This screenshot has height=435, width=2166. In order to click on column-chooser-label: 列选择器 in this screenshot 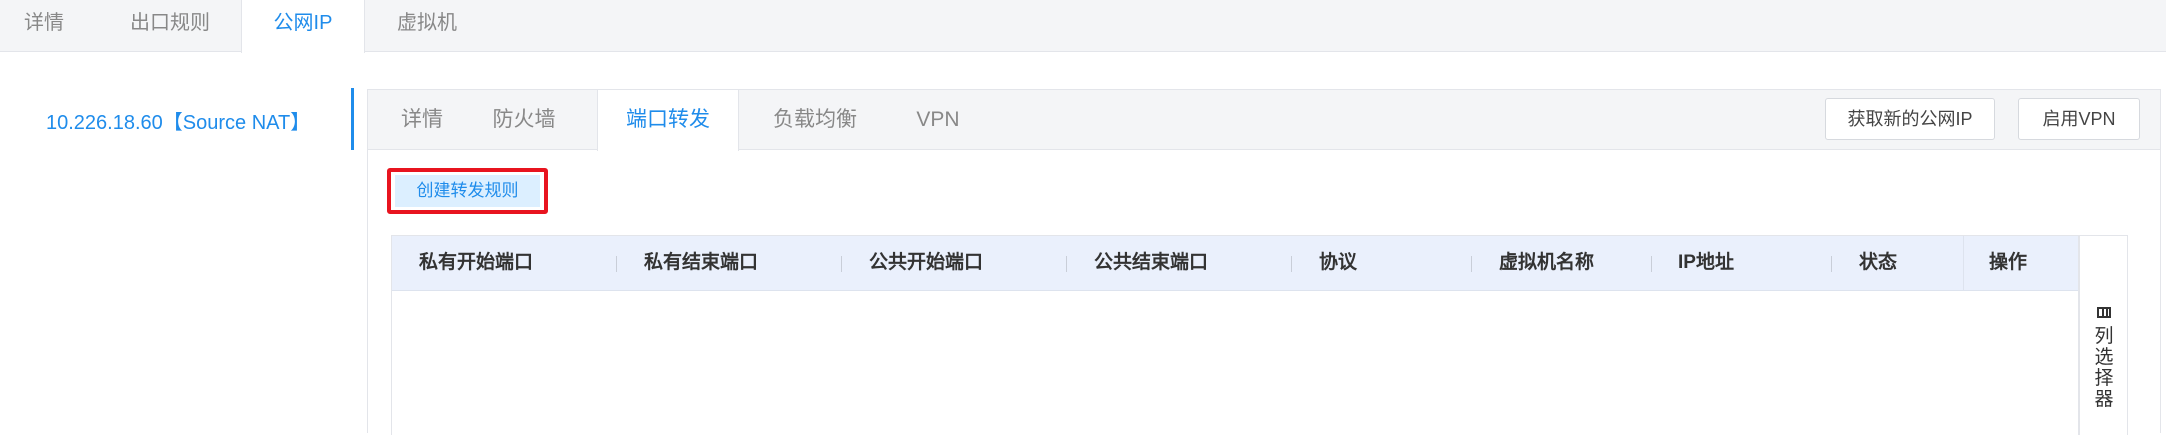, I will do `click(2104, 368)`.